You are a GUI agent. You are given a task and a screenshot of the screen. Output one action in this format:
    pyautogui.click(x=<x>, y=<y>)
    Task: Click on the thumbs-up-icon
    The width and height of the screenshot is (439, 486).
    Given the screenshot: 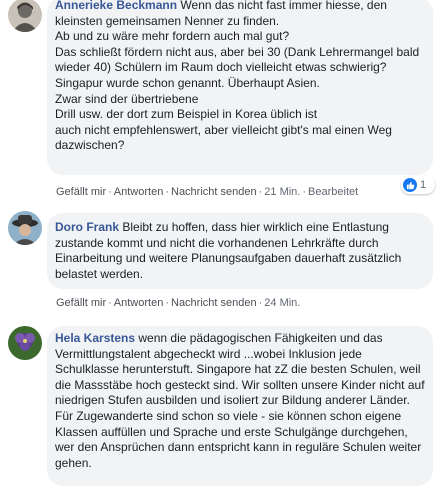 What is the action you would take?
    pyautogui.click(x=410, y=185)
    